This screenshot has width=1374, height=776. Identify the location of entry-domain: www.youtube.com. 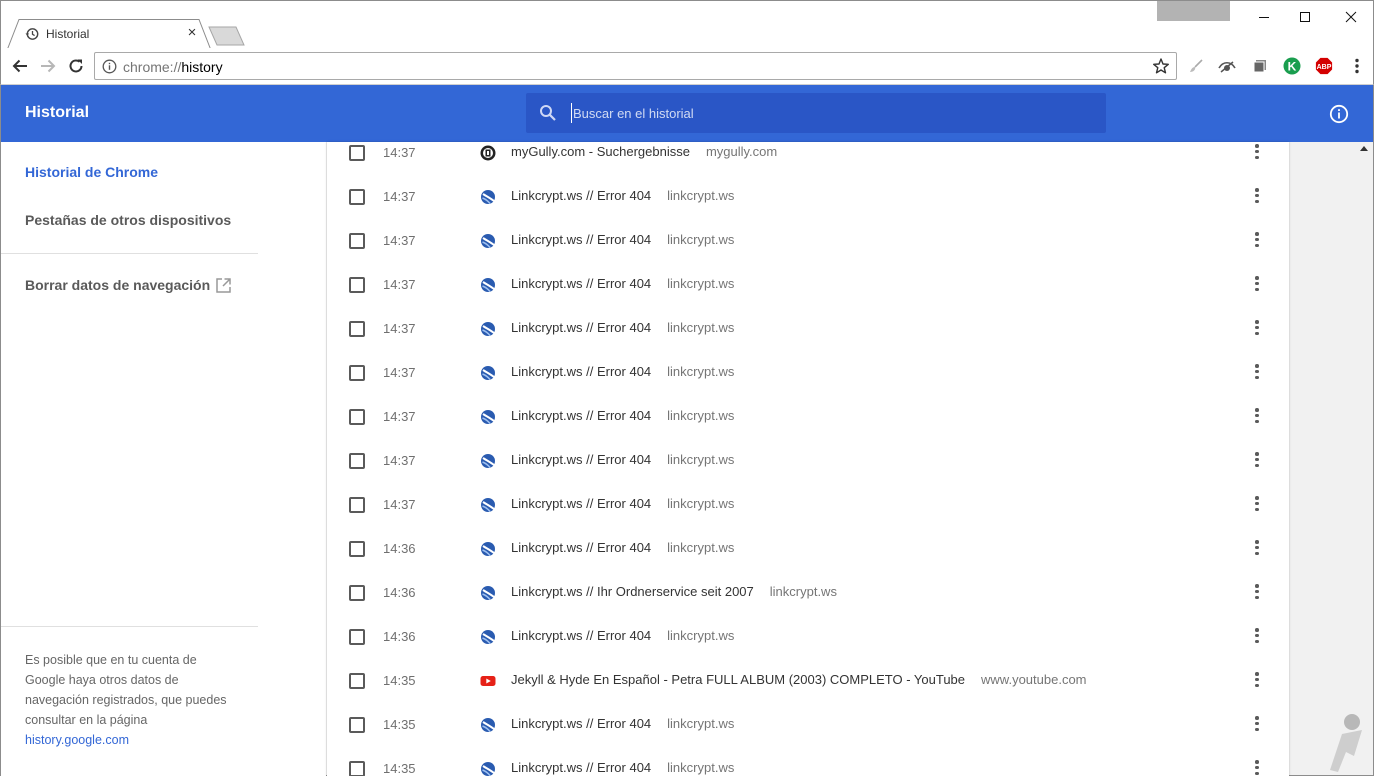
(1034, 679).